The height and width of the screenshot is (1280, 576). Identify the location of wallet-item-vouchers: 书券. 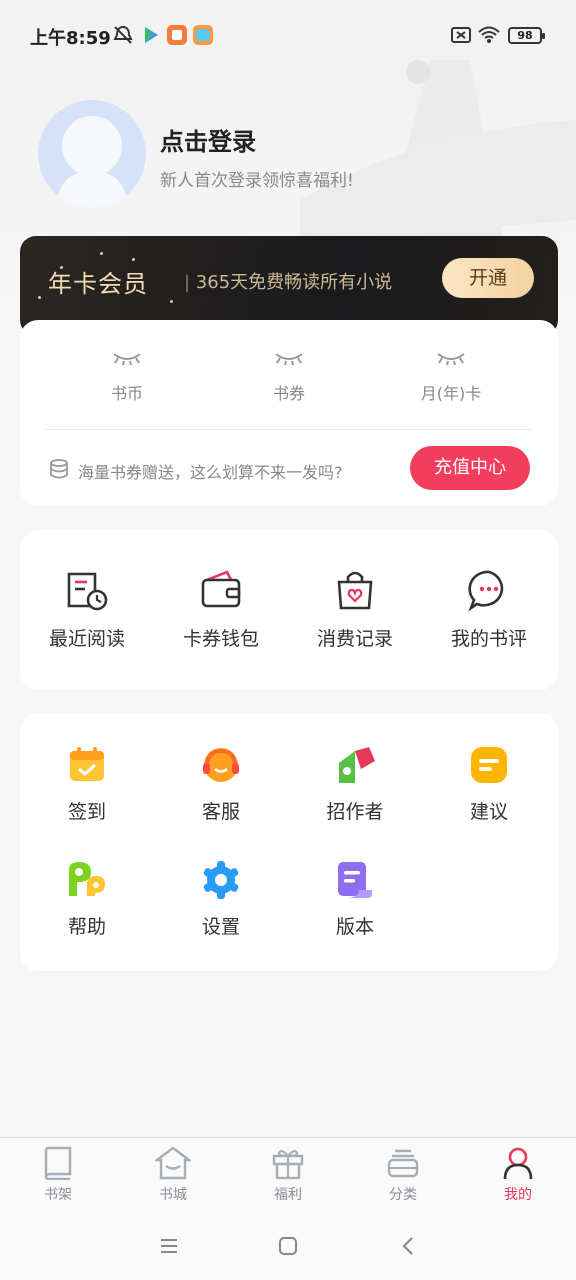
(289, 377).